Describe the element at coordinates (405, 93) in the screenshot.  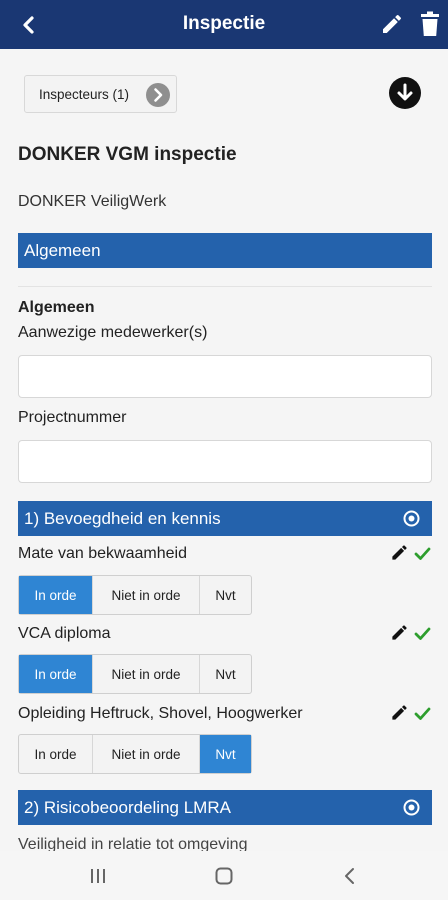
I see `download-icon` at that location.